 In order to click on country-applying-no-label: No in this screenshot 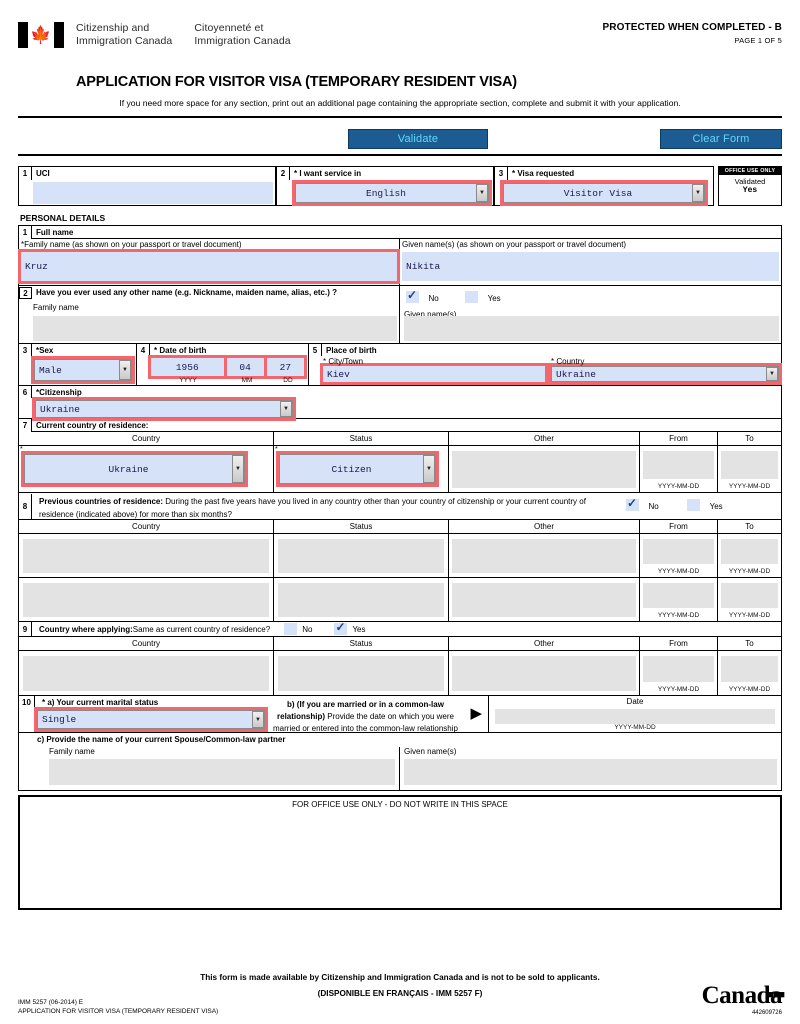, I will do `click(307, 629)`.